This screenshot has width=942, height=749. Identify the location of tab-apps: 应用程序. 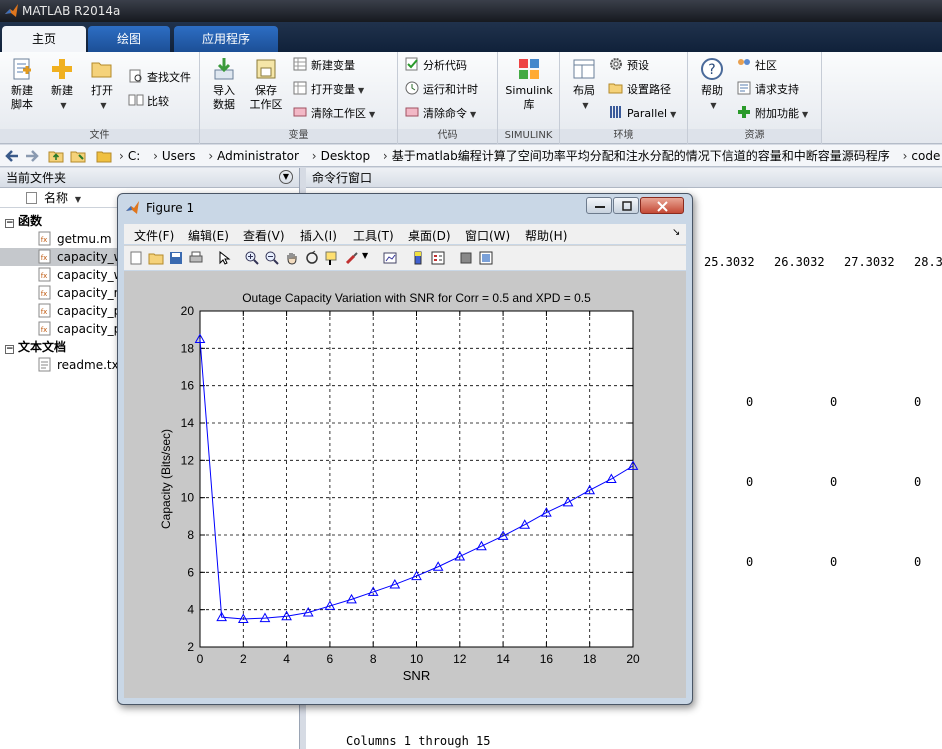
(226, 39).